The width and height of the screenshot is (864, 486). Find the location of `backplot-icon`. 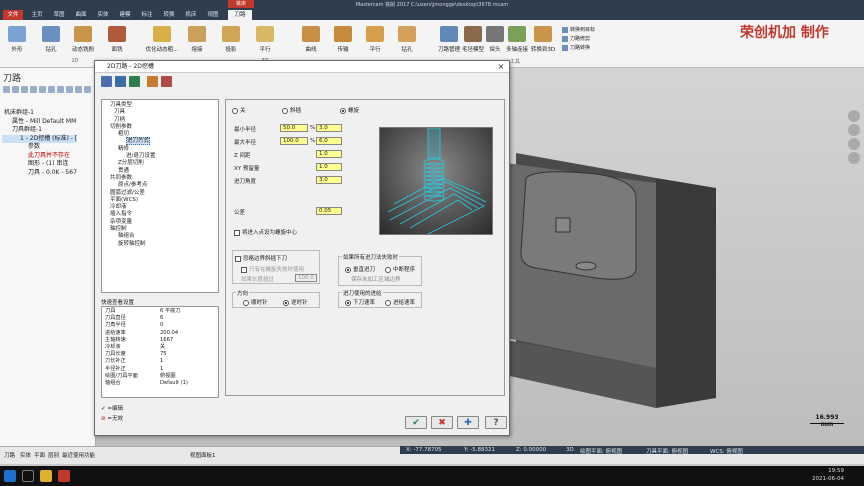

backplot-icon is located at coordinates (33, 89).